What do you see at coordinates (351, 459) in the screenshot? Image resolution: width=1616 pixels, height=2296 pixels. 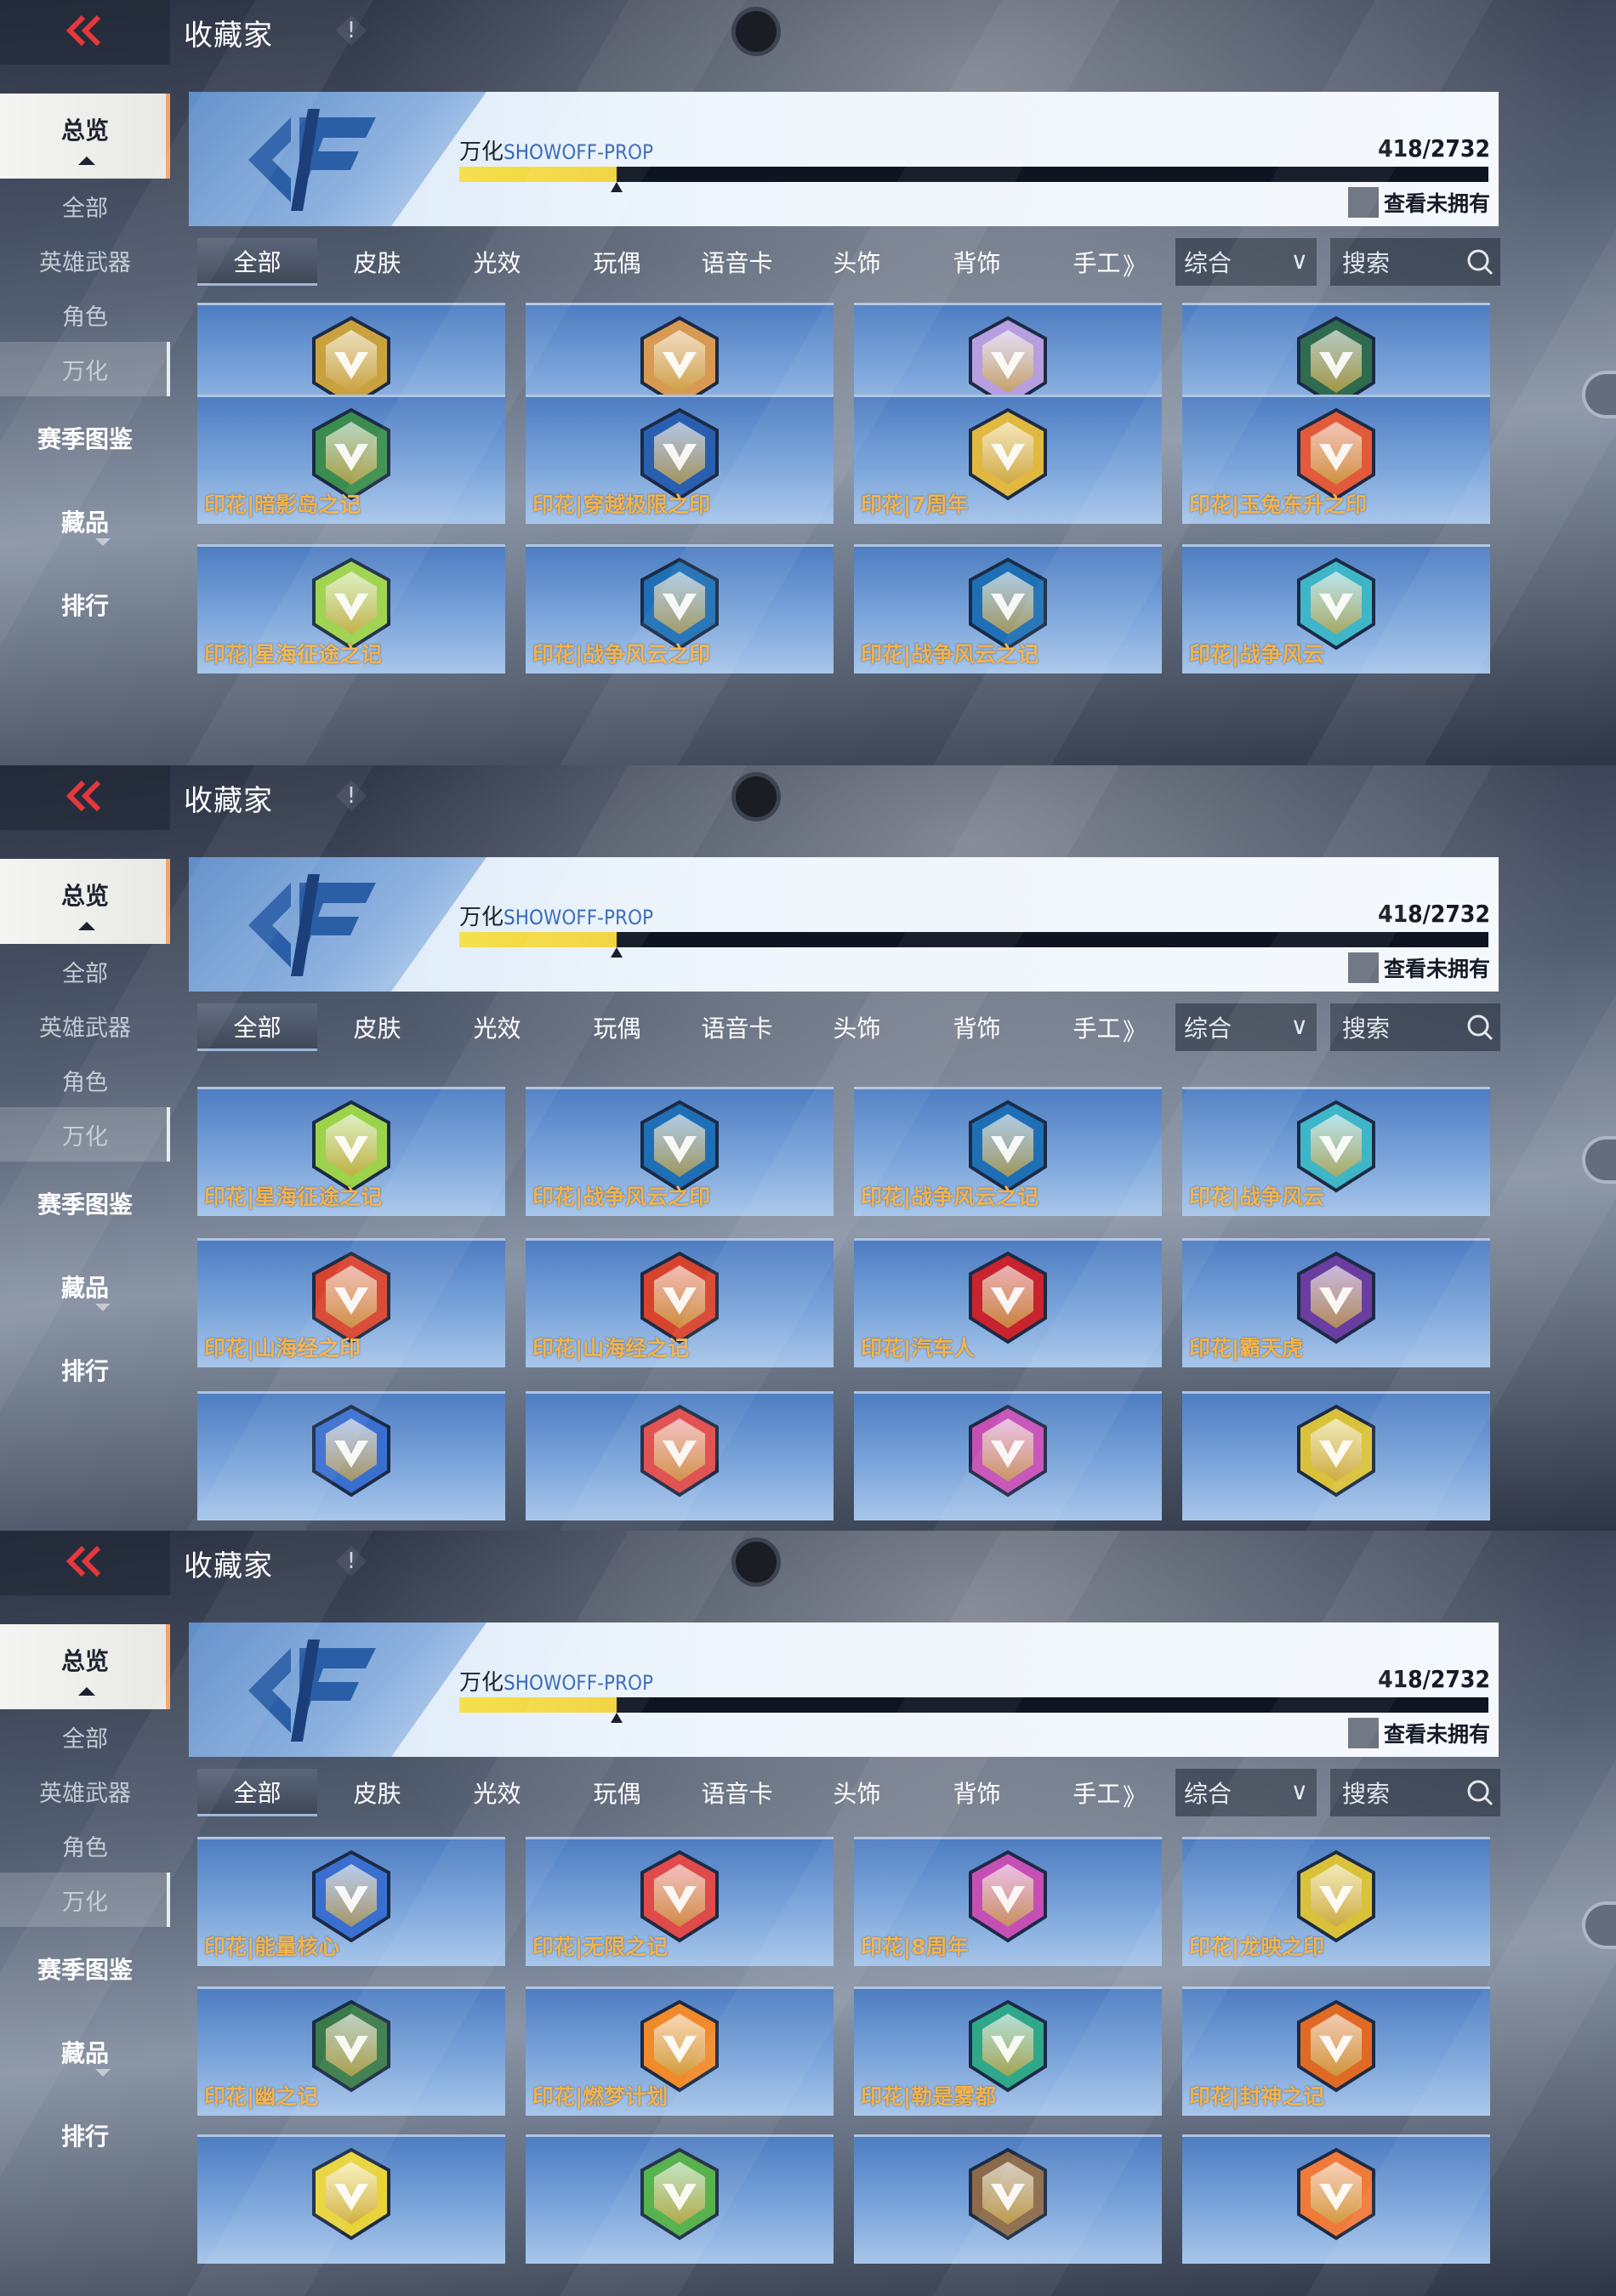 I see `collection-item-card: 印花|暗影岛之记` at bounding box center [351, 459].